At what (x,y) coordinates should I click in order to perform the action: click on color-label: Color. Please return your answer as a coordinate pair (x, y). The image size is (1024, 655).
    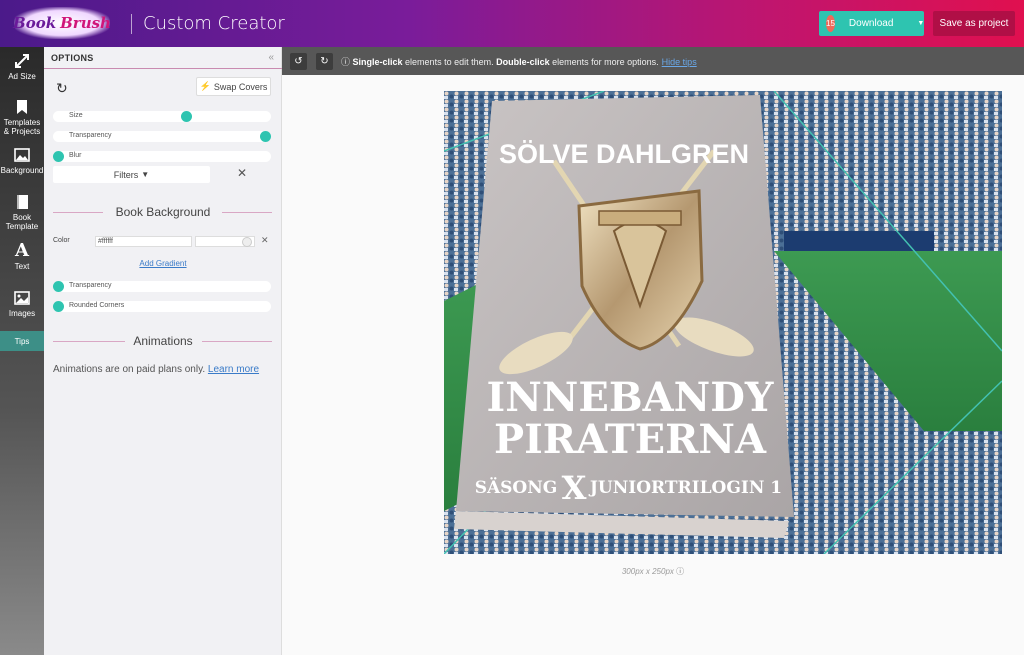
    Looking at the image, I should click on (61, 240).